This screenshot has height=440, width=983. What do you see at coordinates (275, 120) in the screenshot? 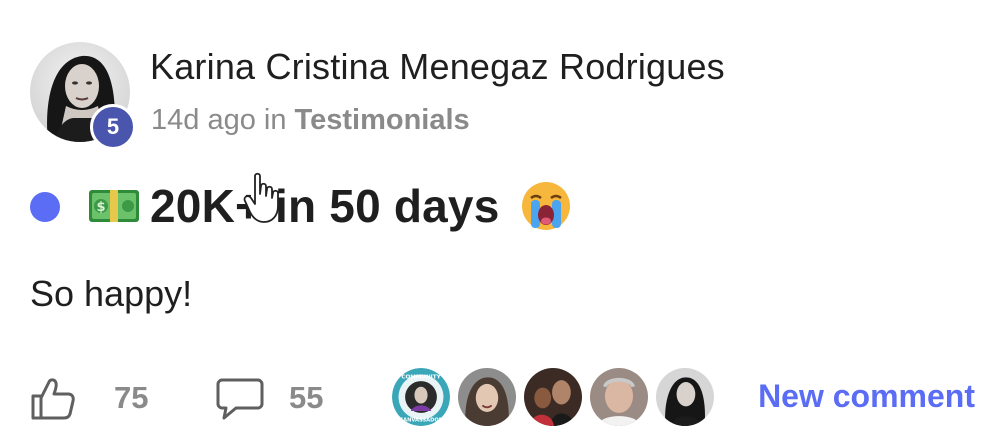
I see `meta-in-word: in` at bounding box center [275, 120].